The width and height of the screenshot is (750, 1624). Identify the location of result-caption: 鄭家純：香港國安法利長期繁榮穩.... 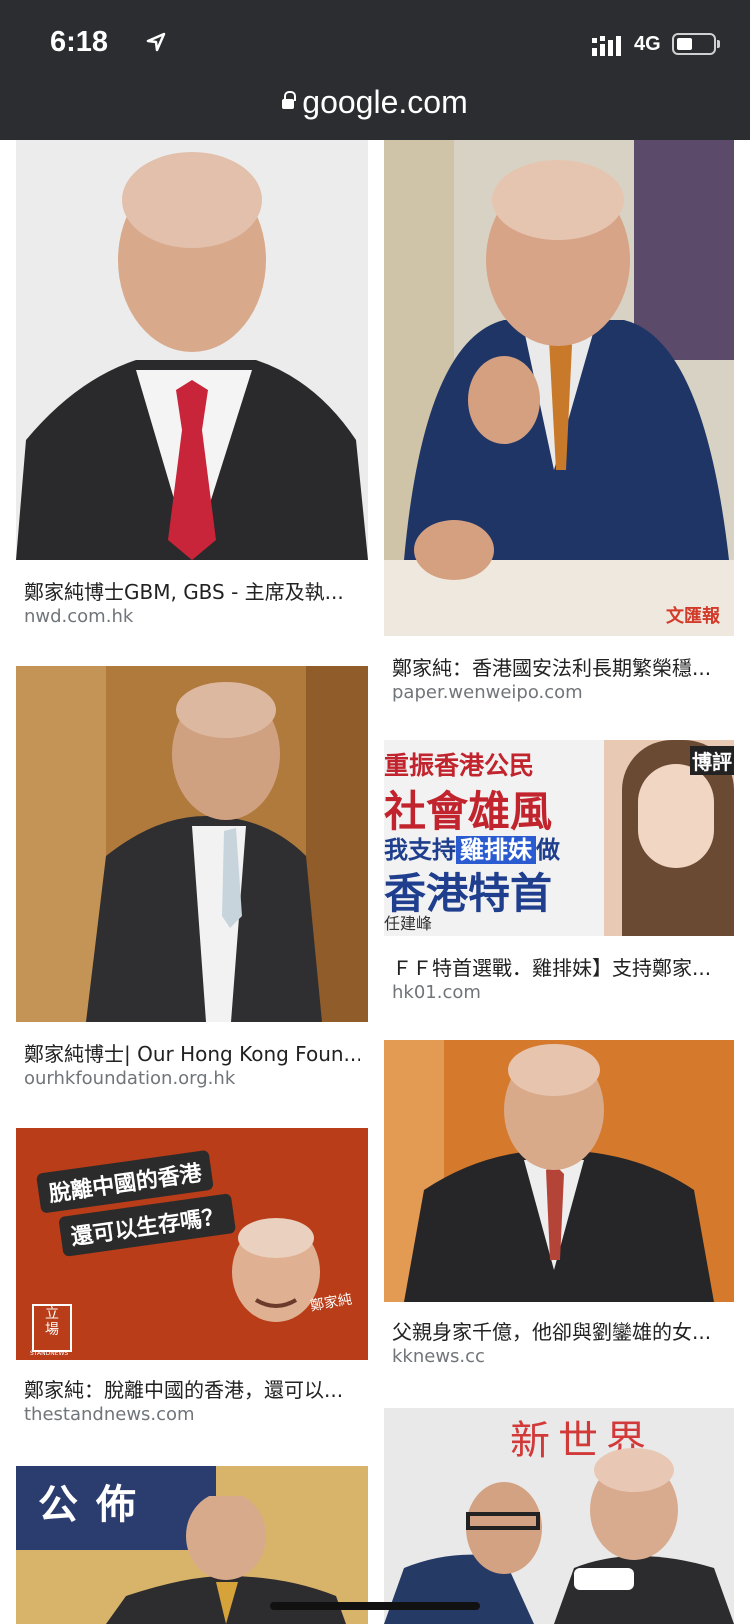
(560, 666).